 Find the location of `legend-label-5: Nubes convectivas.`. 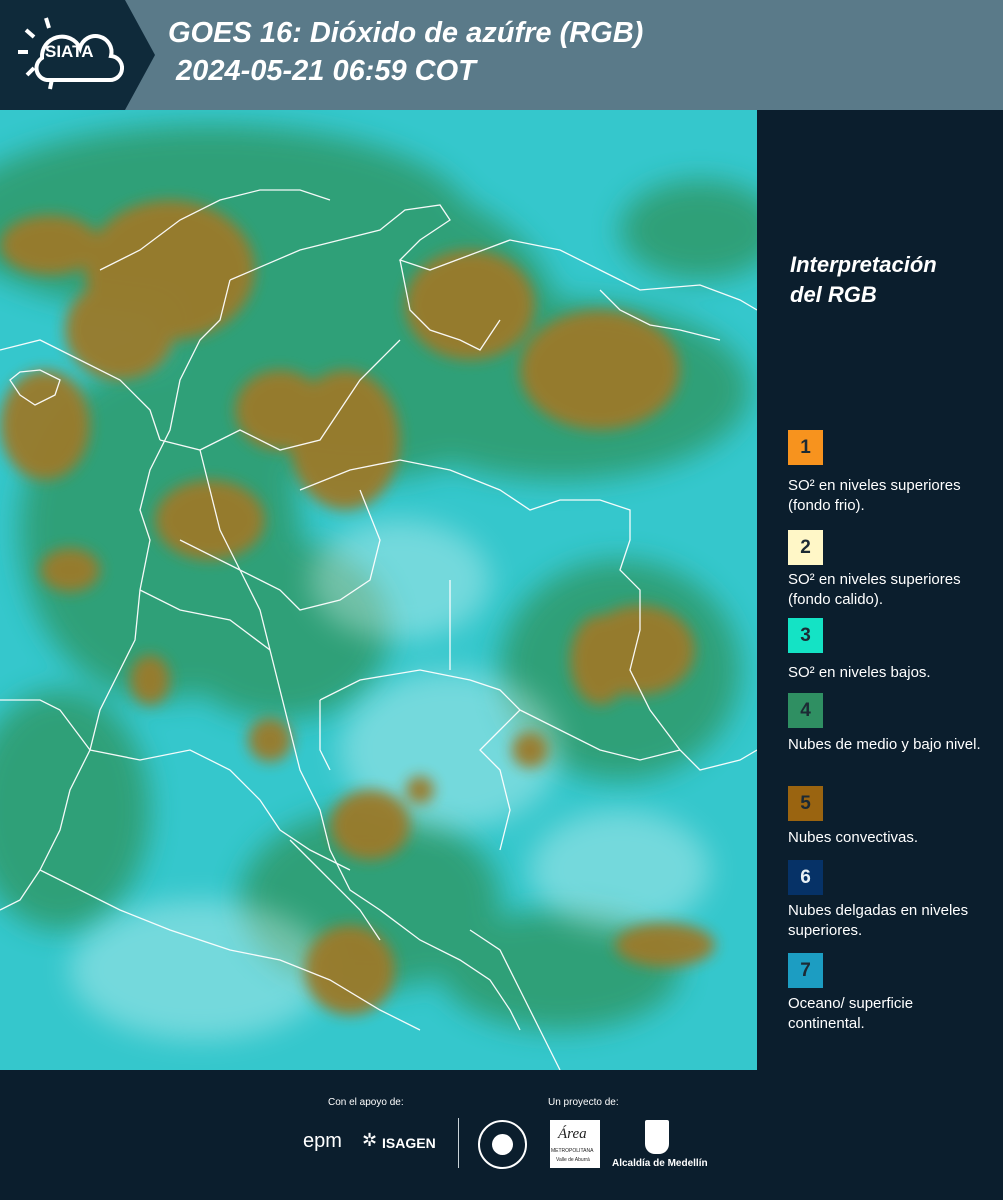

legend-label-5: Nubes convectivas. is located at coordinates (853, 837).